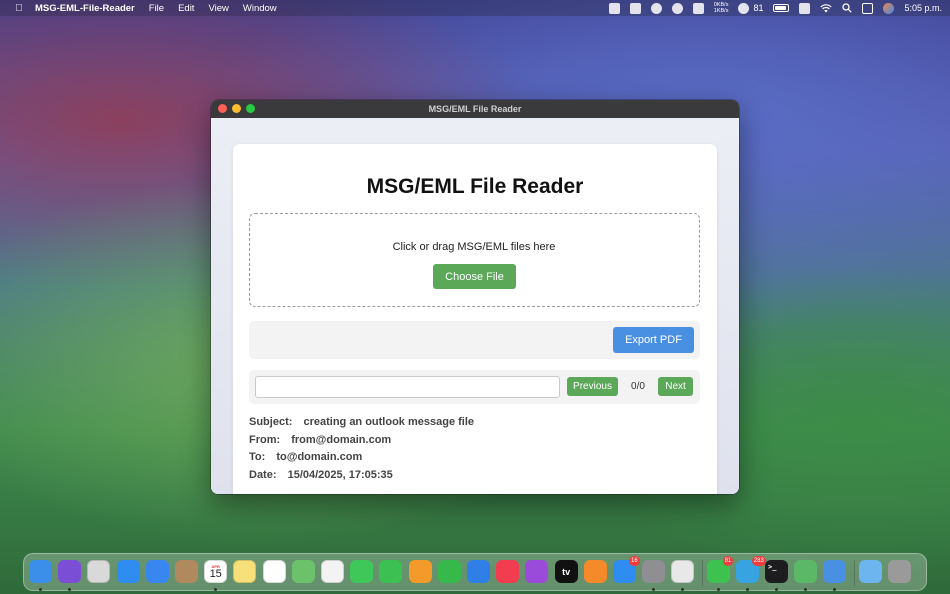 Image resolution: width=950 pixels, height=594 pixels. Describe the element at coordinates (156, 8) in the screenshot. I see `menu-file: File` at that location.